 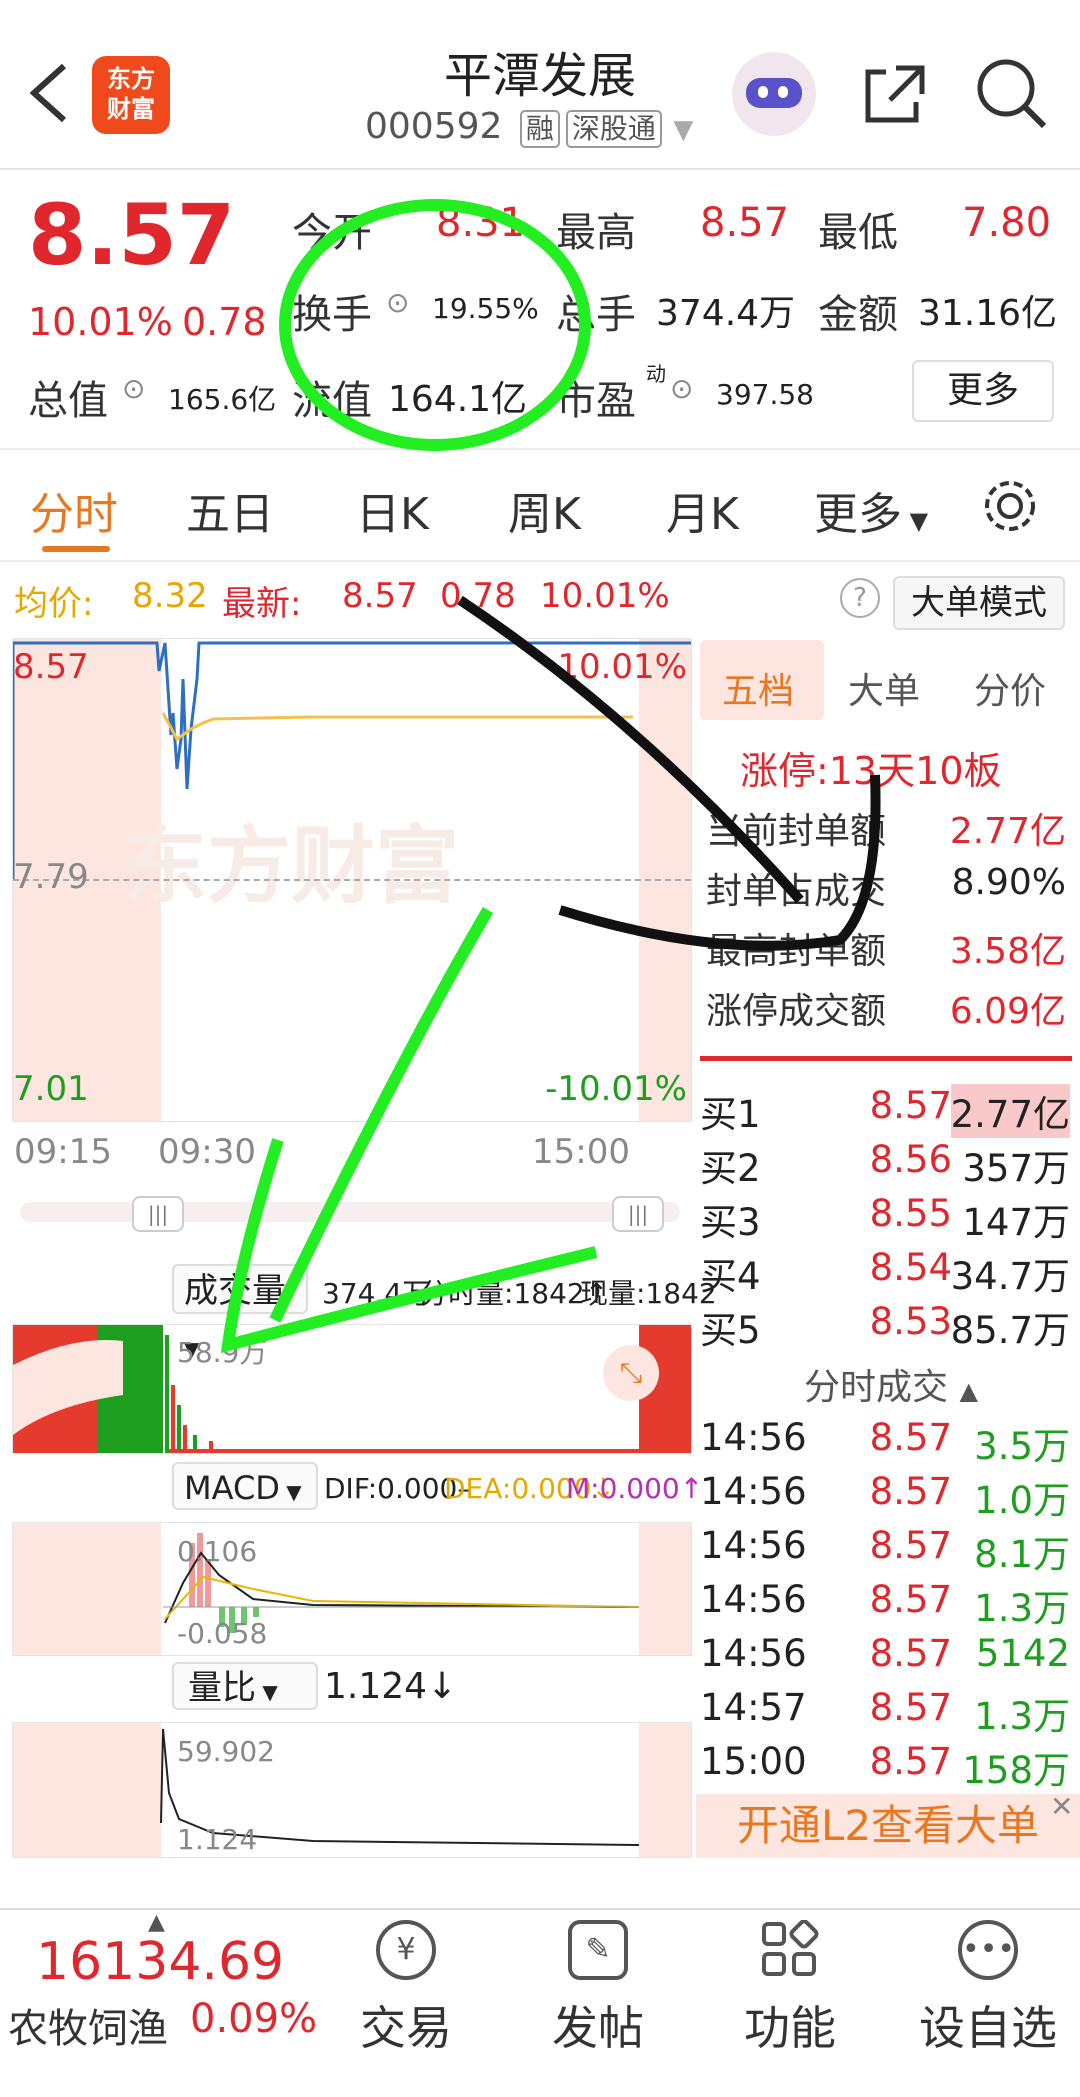 What do you see at coordinates (605, 596) in the screenshot?
I see `latest-pct-value: 10.01%` at bounding box center [605, 596].